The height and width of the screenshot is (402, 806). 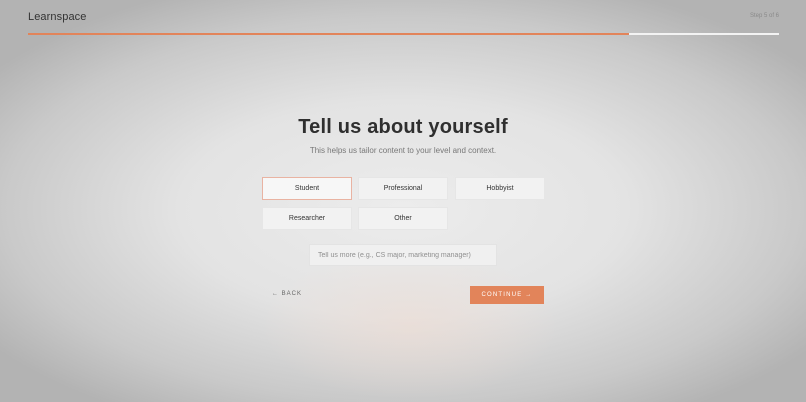 I want to click on page-title: Tell us about yourself, so click(x=403, y=127).